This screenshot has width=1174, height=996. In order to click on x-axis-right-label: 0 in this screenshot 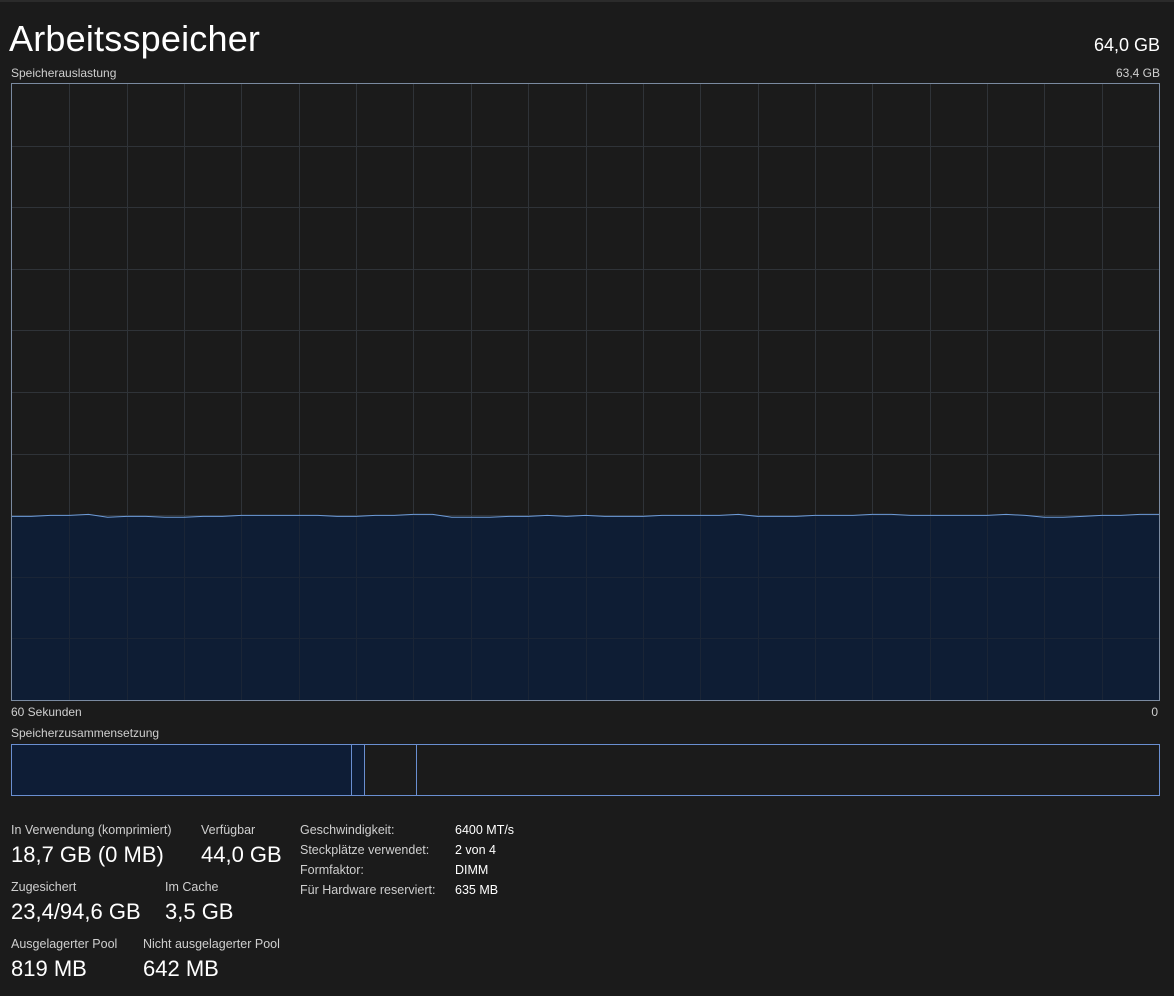, I will do `click(1154, 712)`.